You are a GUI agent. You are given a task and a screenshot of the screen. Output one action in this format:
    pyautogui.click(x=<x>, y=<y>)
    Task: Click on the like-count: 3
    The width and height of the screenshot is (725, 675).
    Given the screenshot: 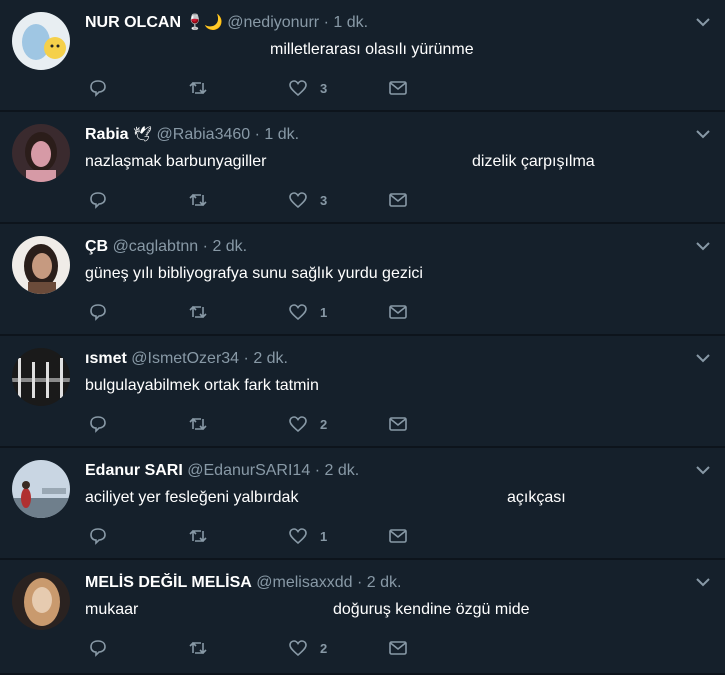 What is the action you would take?
    pyautogui.click(x=324, y=88)
    